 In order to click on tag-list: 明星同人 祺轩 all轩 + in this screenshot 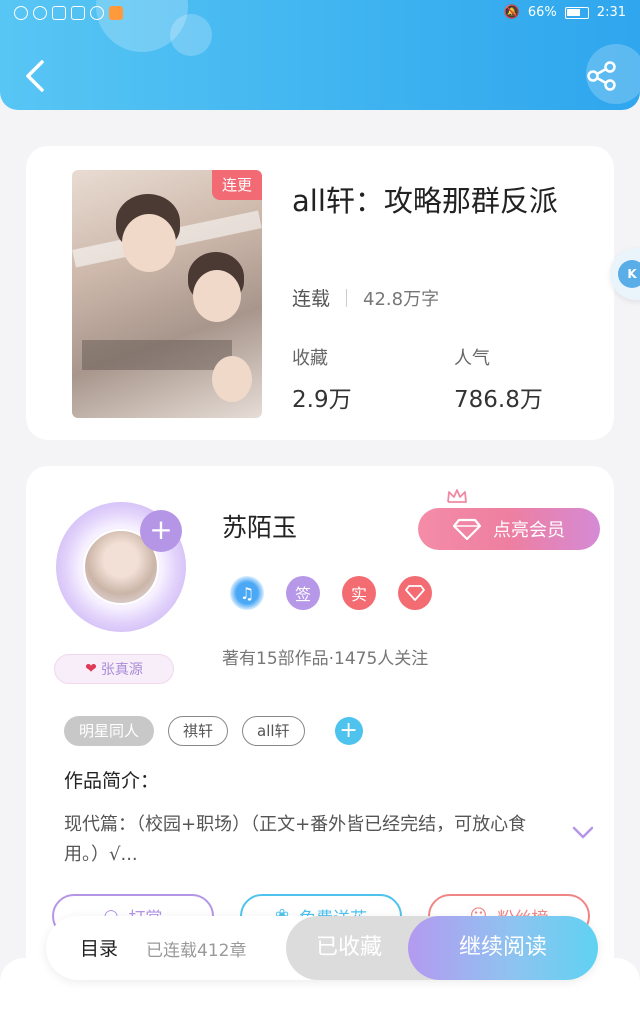, I will do `click(213, 731)`.